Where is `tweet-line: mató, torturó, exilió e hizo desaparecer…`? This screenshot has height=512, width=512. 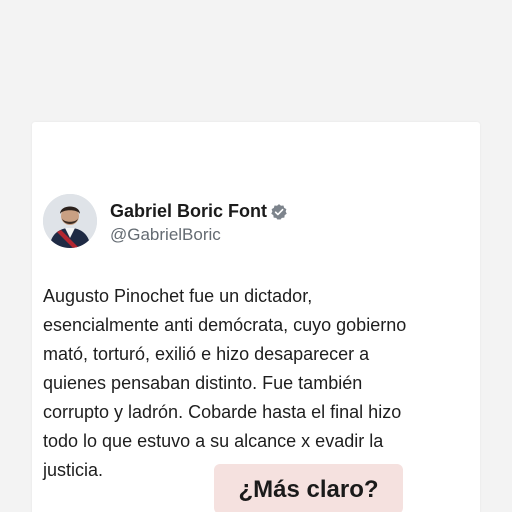
tweet-line: mató, torturó, exilió e hizo desaparecer… is located at coordinates (206, 354).